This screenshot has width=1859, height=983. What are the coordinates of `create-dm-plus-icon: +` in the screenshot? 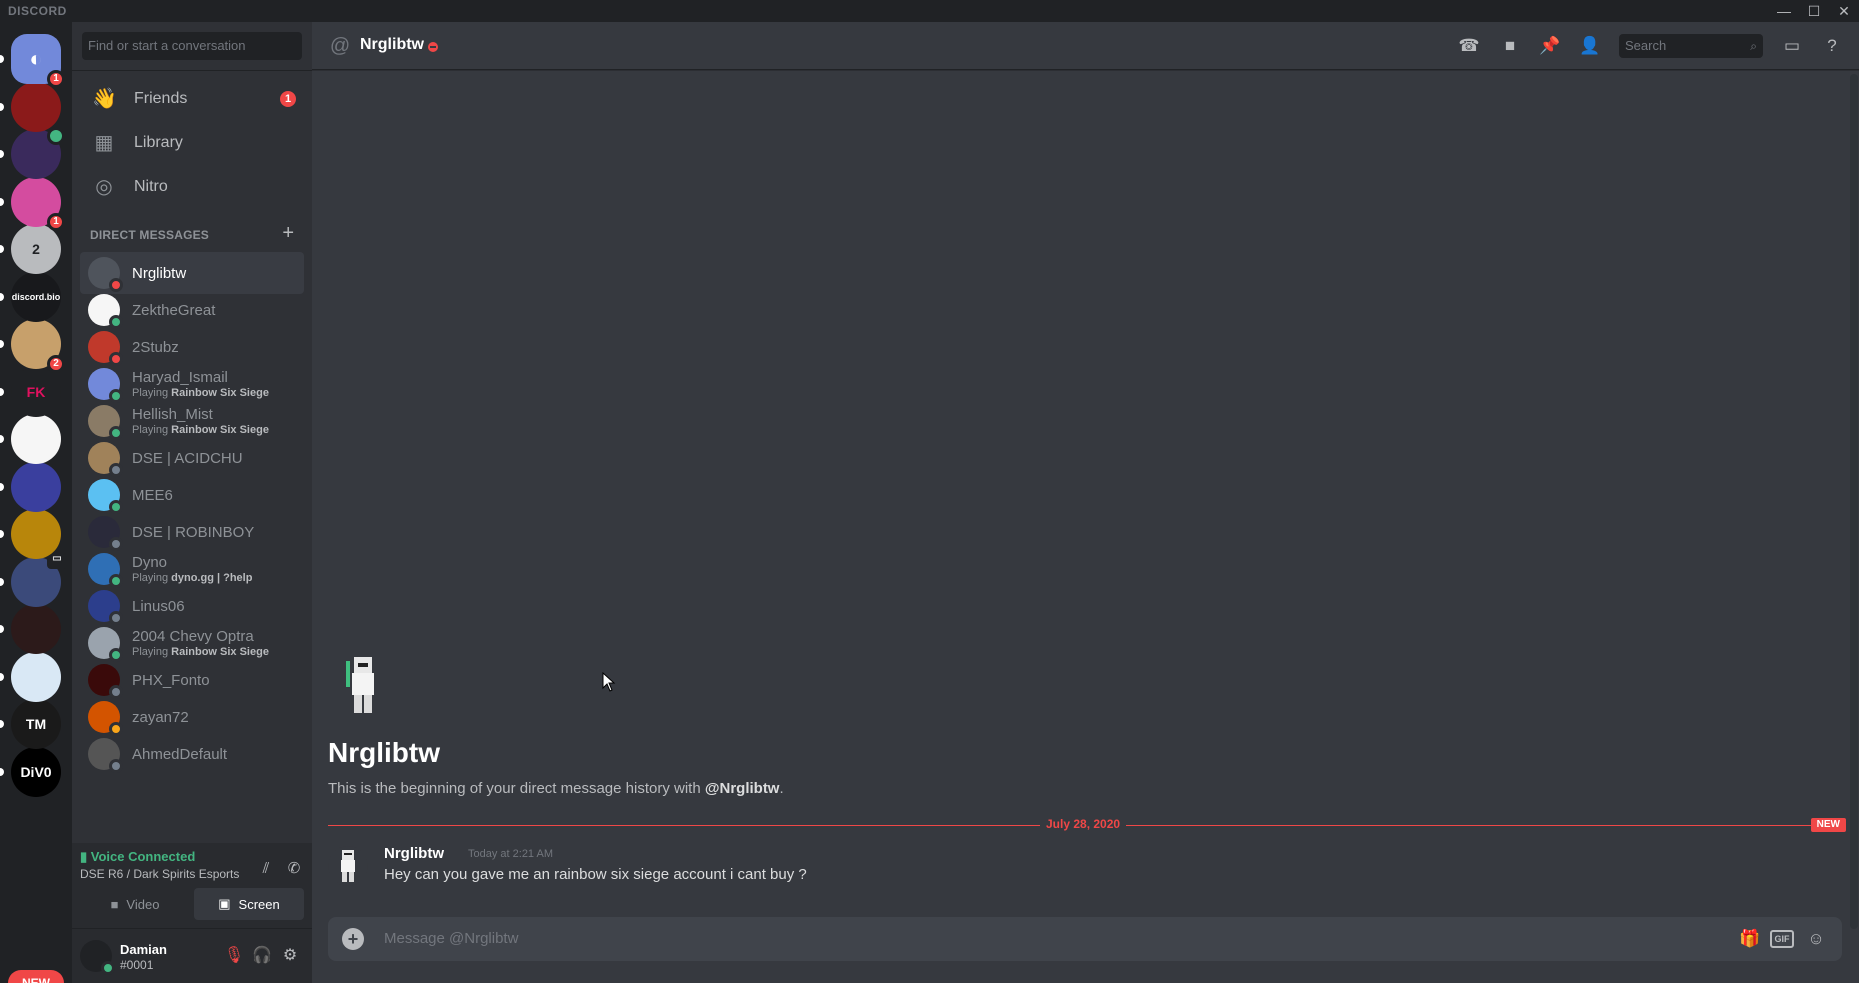 It's located at (288, 233).